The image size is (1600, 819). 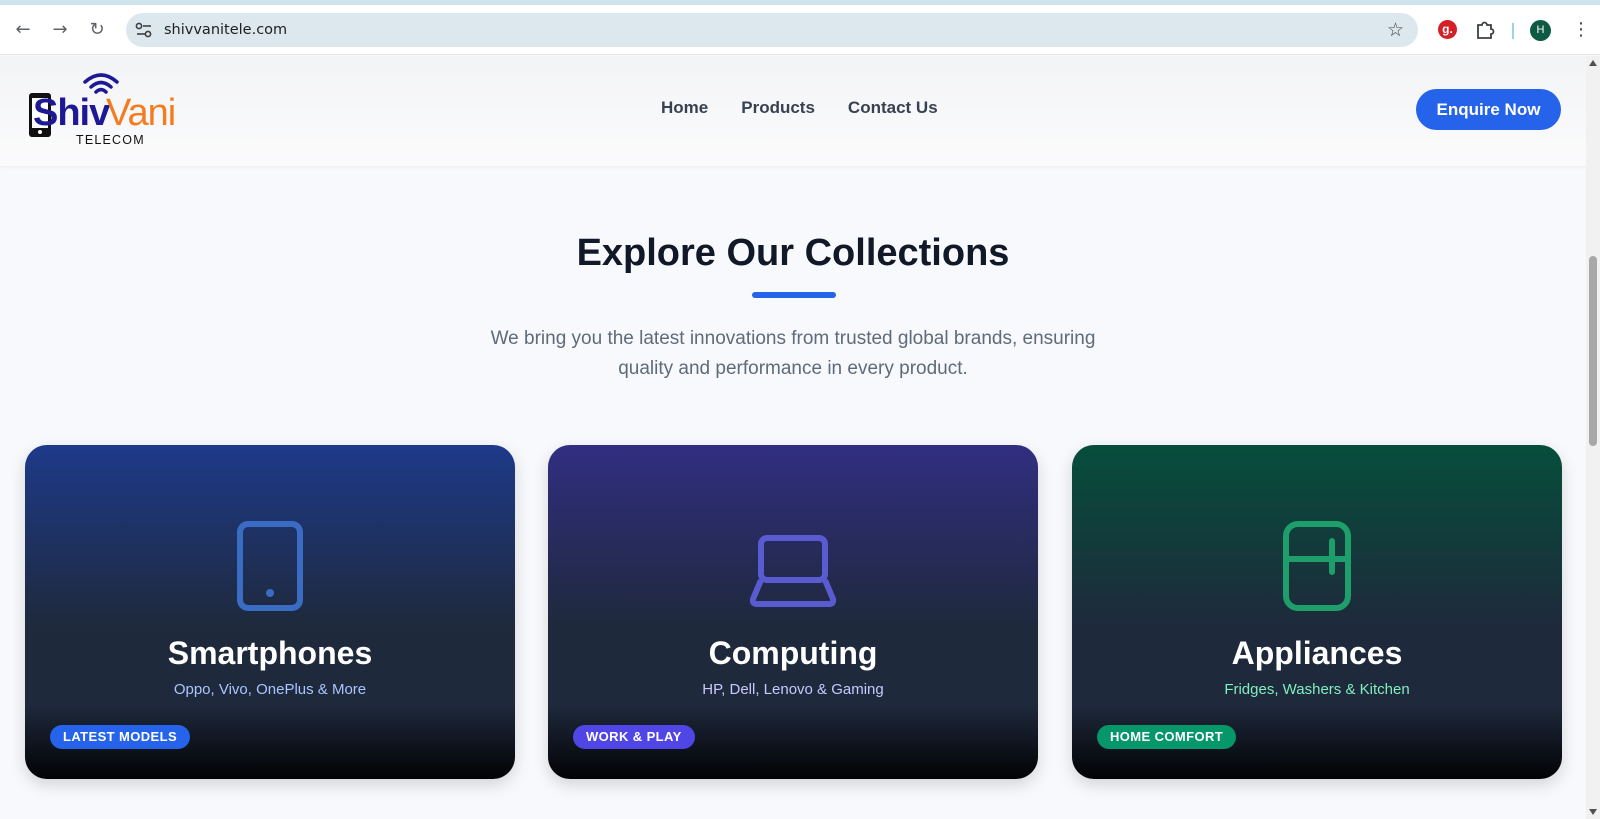 What do you see at coordinates (1593, 351) in the screenshot?
I see `scrollbar-thumb` at bounding box center [1593, 351].